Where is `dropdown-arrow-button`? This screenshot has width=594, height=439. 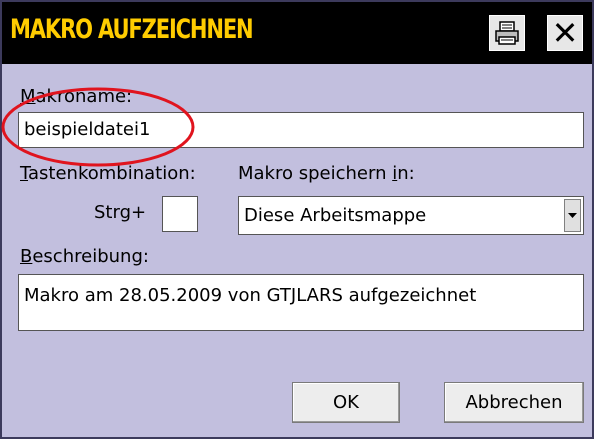 dropdown-arrow-button is located at coordinates (572, 215).